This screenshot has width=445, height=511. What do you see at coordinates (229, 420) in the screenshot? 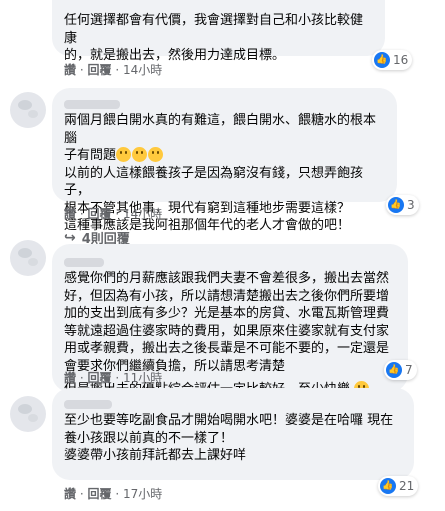
I see `comment-line: 至少也要等吃副食品才開始喝開水吧！婆婆是在哈囉 現在` at bounding box center [229, 420].